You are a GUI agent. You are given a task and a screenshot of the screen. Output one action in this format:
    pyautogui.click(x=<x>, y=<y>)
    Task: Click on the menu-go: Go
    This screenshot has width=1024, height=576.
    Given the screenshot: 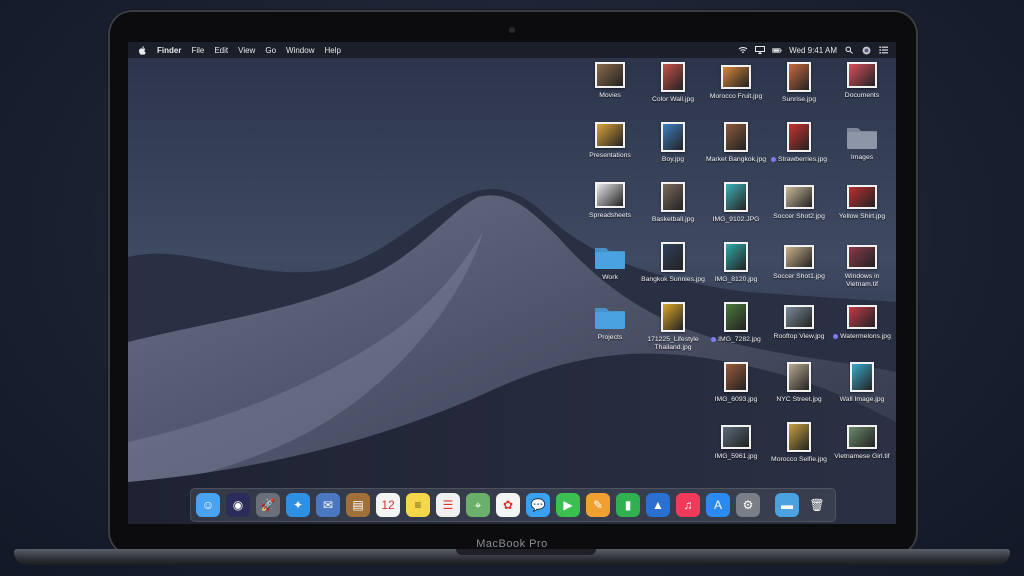 What is the action you would take?
    pyautogui.click(x=270, y=50)
    